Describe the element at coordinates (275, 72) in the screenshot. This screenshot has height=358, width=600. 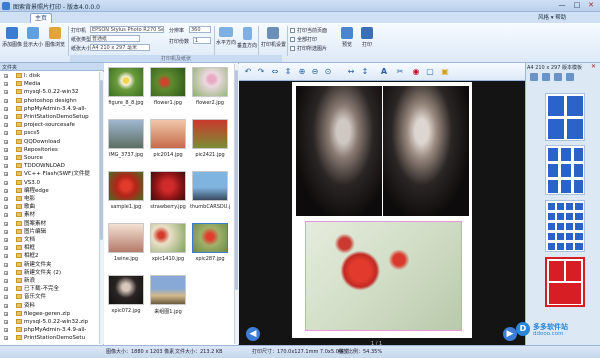
I see `flip-horizontal-icon: ⇔` at that location.